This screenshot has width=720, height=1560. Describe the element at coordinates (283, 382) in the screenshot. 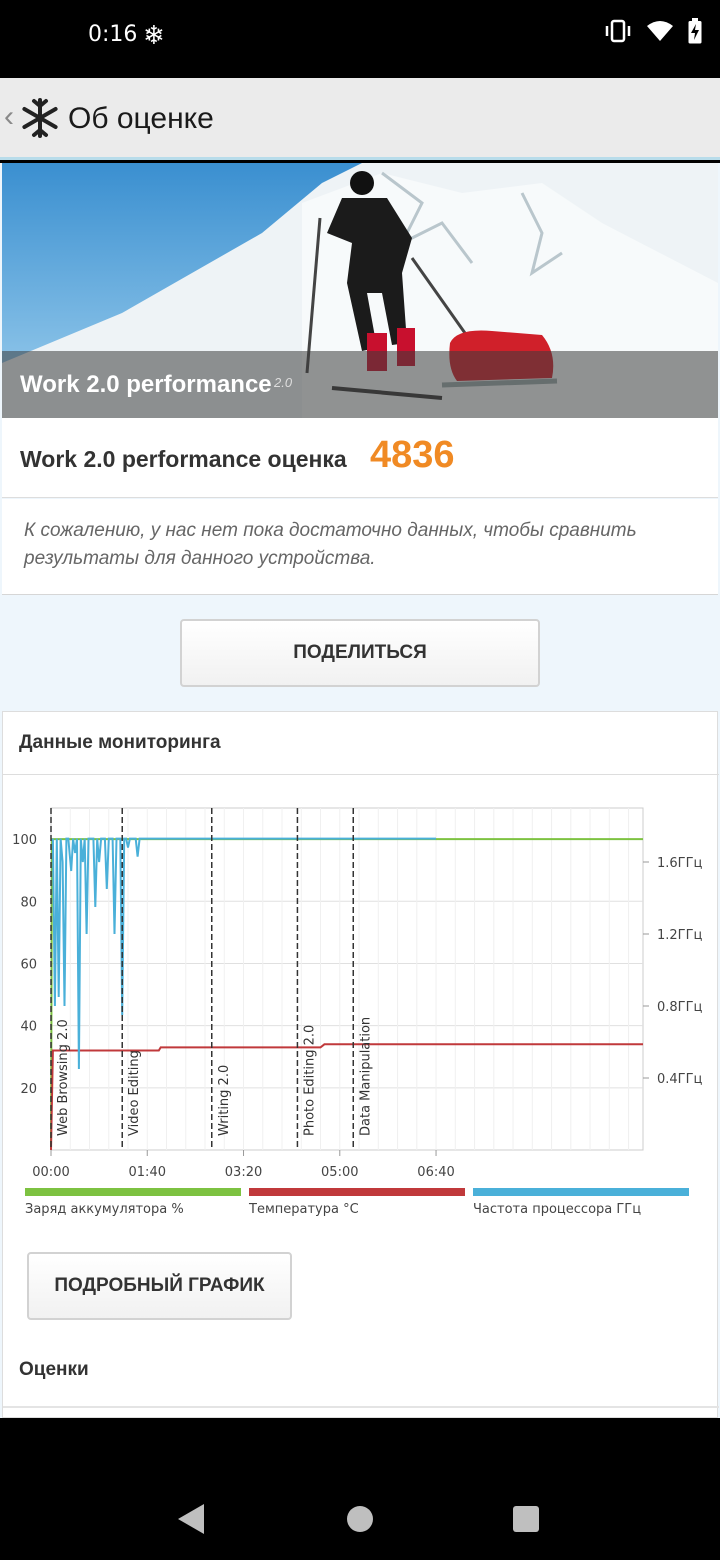

I see `hero-version: 2.0` at that location.